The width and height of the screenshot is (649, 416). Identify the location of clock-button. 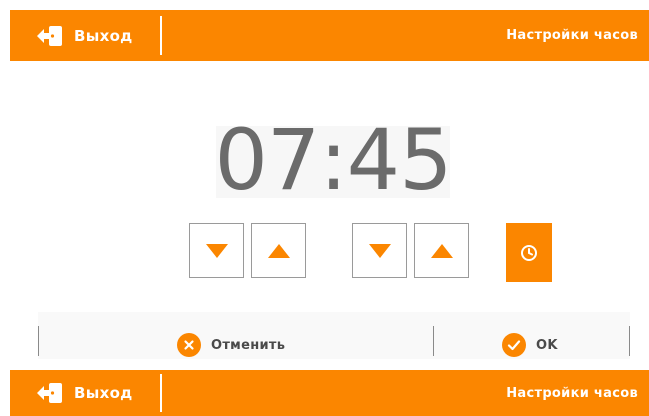
(529, 252).